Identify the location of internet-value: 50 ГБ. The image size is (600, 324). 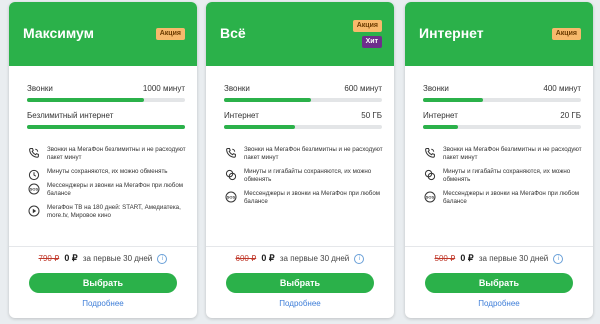
(371, 115).